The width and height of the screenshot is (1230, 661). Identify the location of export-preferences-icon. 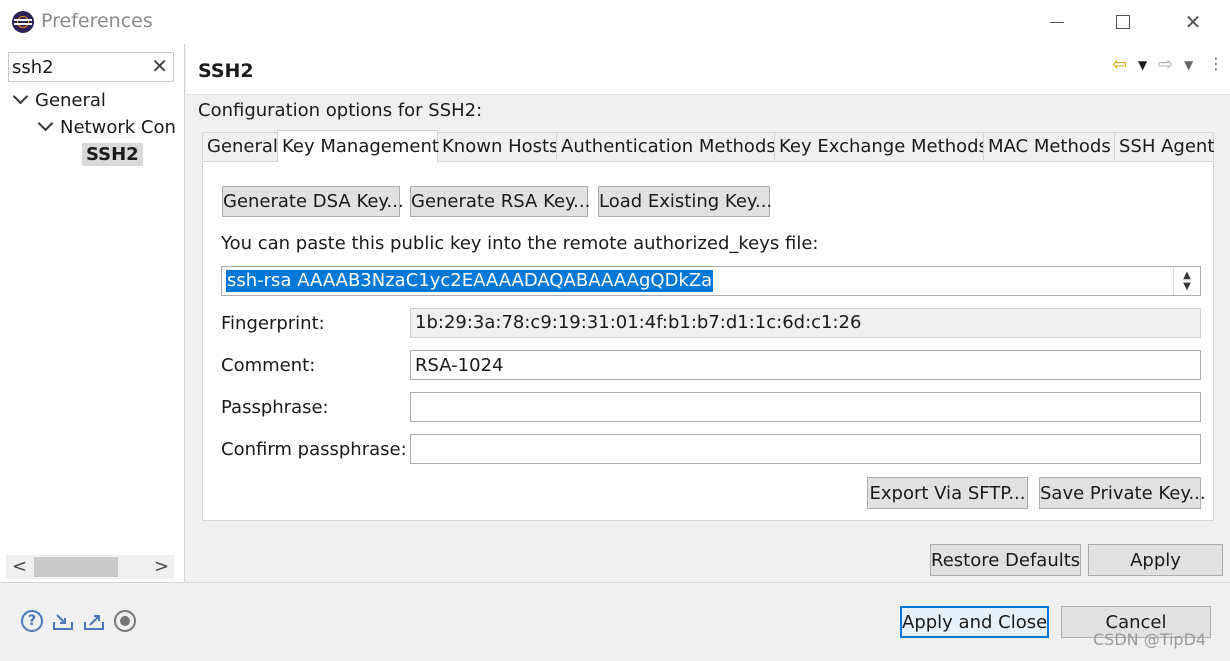
(94, 621).